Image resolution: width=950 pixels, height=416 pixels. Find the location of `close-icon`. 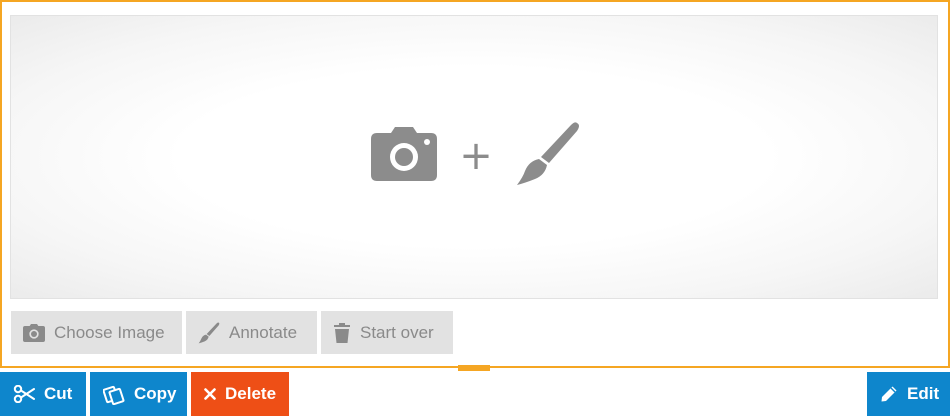

close-icon is located at coordinates (210, 394).